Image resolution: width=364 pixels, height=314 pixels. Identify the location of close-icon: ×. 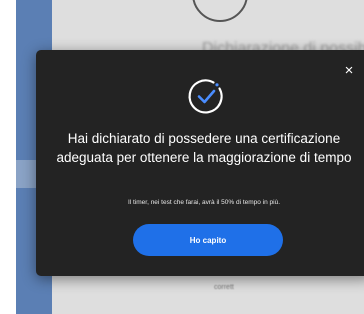
(349, 70).